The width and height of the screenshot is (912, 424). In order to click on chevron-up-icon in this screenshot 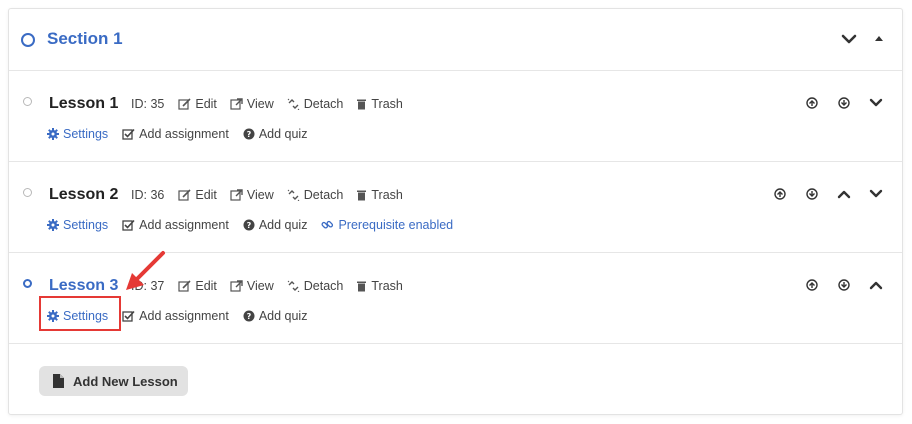, I will do `click(876, 285)`.